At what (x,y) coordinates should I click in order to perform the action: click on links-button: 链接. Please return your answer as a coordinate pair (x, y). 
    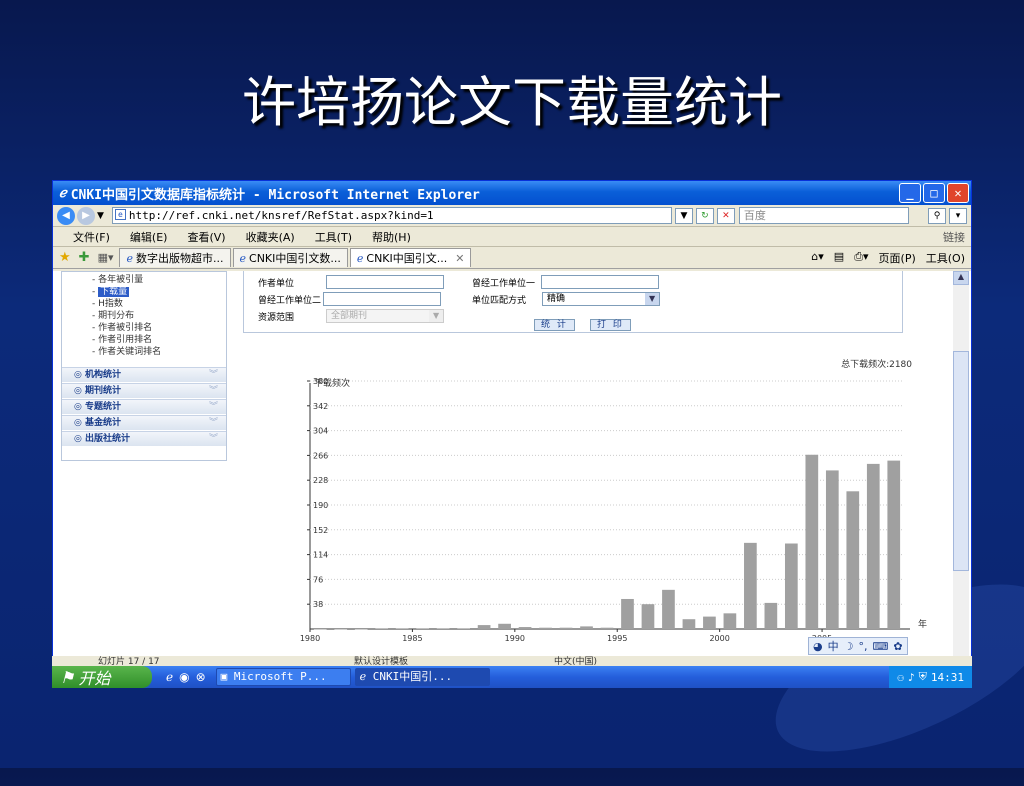
    Looking at the image, I should click on (954, 237).